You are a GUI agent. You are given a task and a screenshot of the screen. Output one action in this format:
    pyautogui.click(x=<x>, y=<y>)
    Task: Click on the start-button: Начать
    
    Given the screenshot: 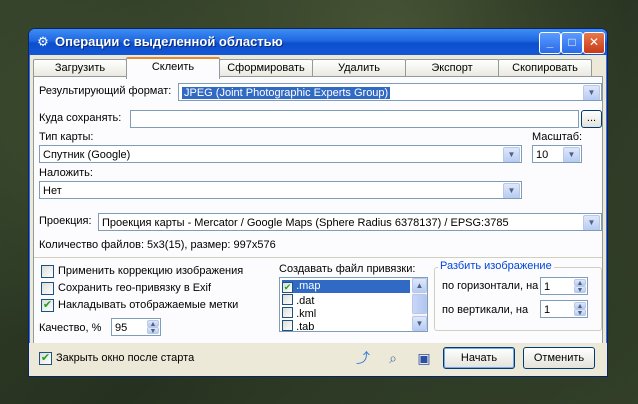 What is the action you would take?
    pyautogui.click(x=479, y=358)
    